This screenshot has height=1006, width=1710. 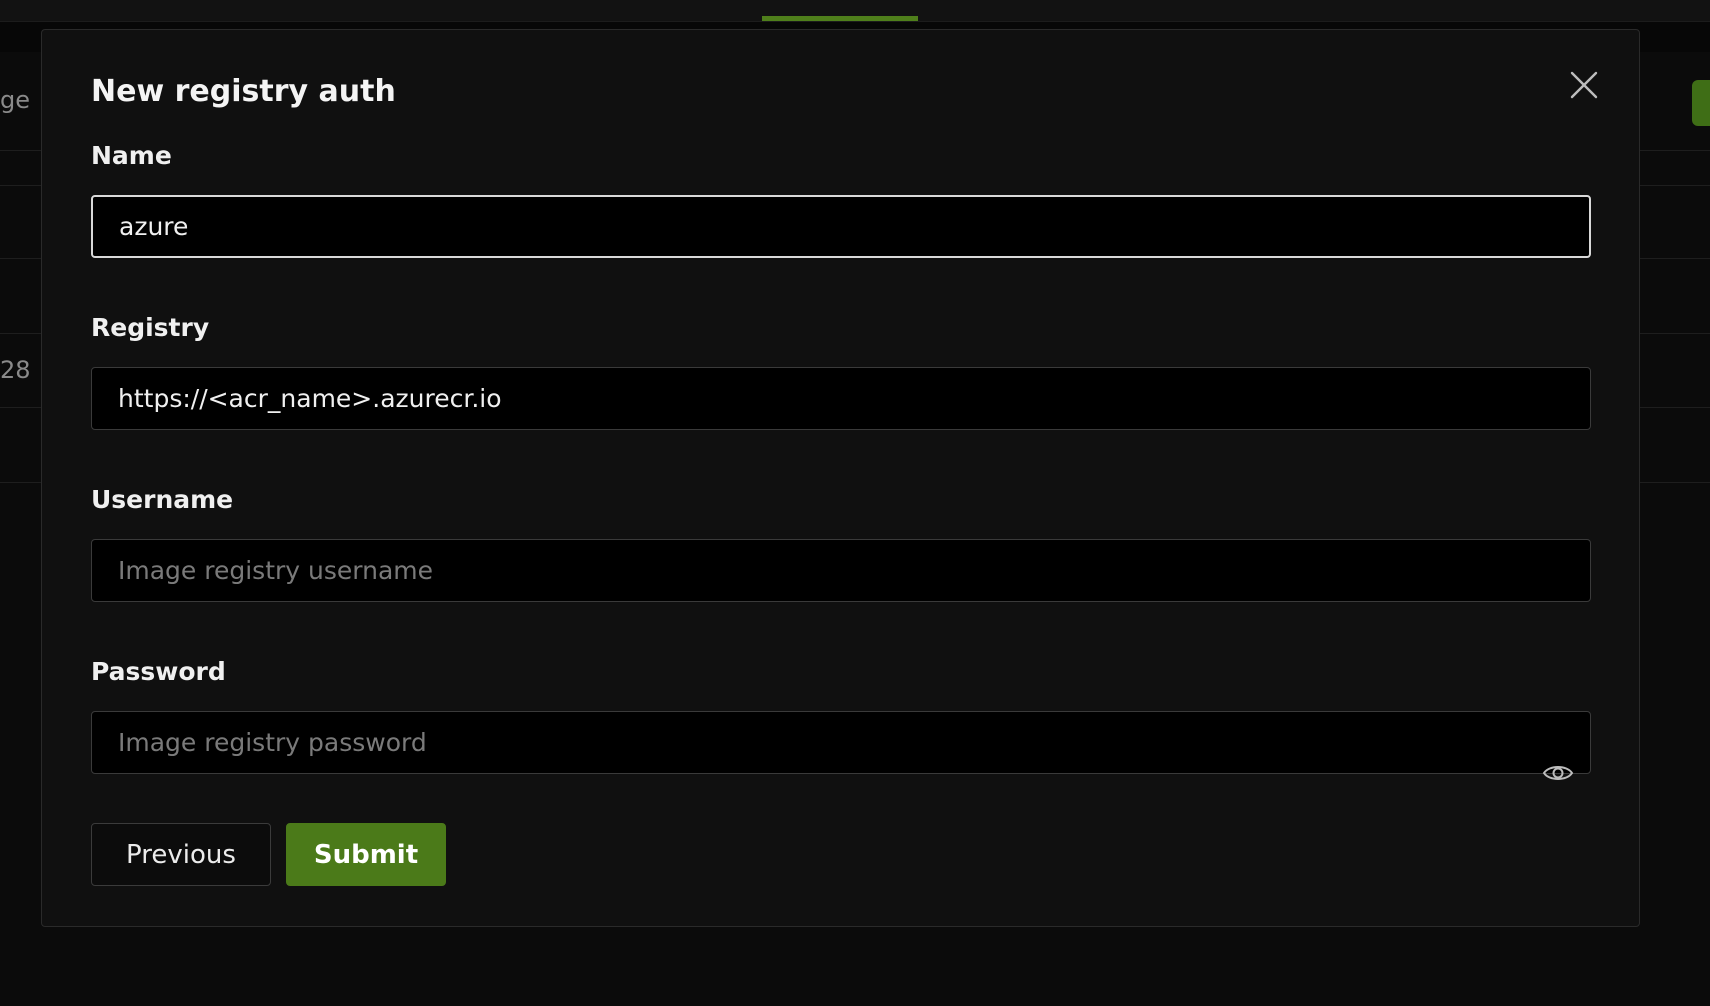 I want to click on eye-icon, so click(x=1558, y=773).